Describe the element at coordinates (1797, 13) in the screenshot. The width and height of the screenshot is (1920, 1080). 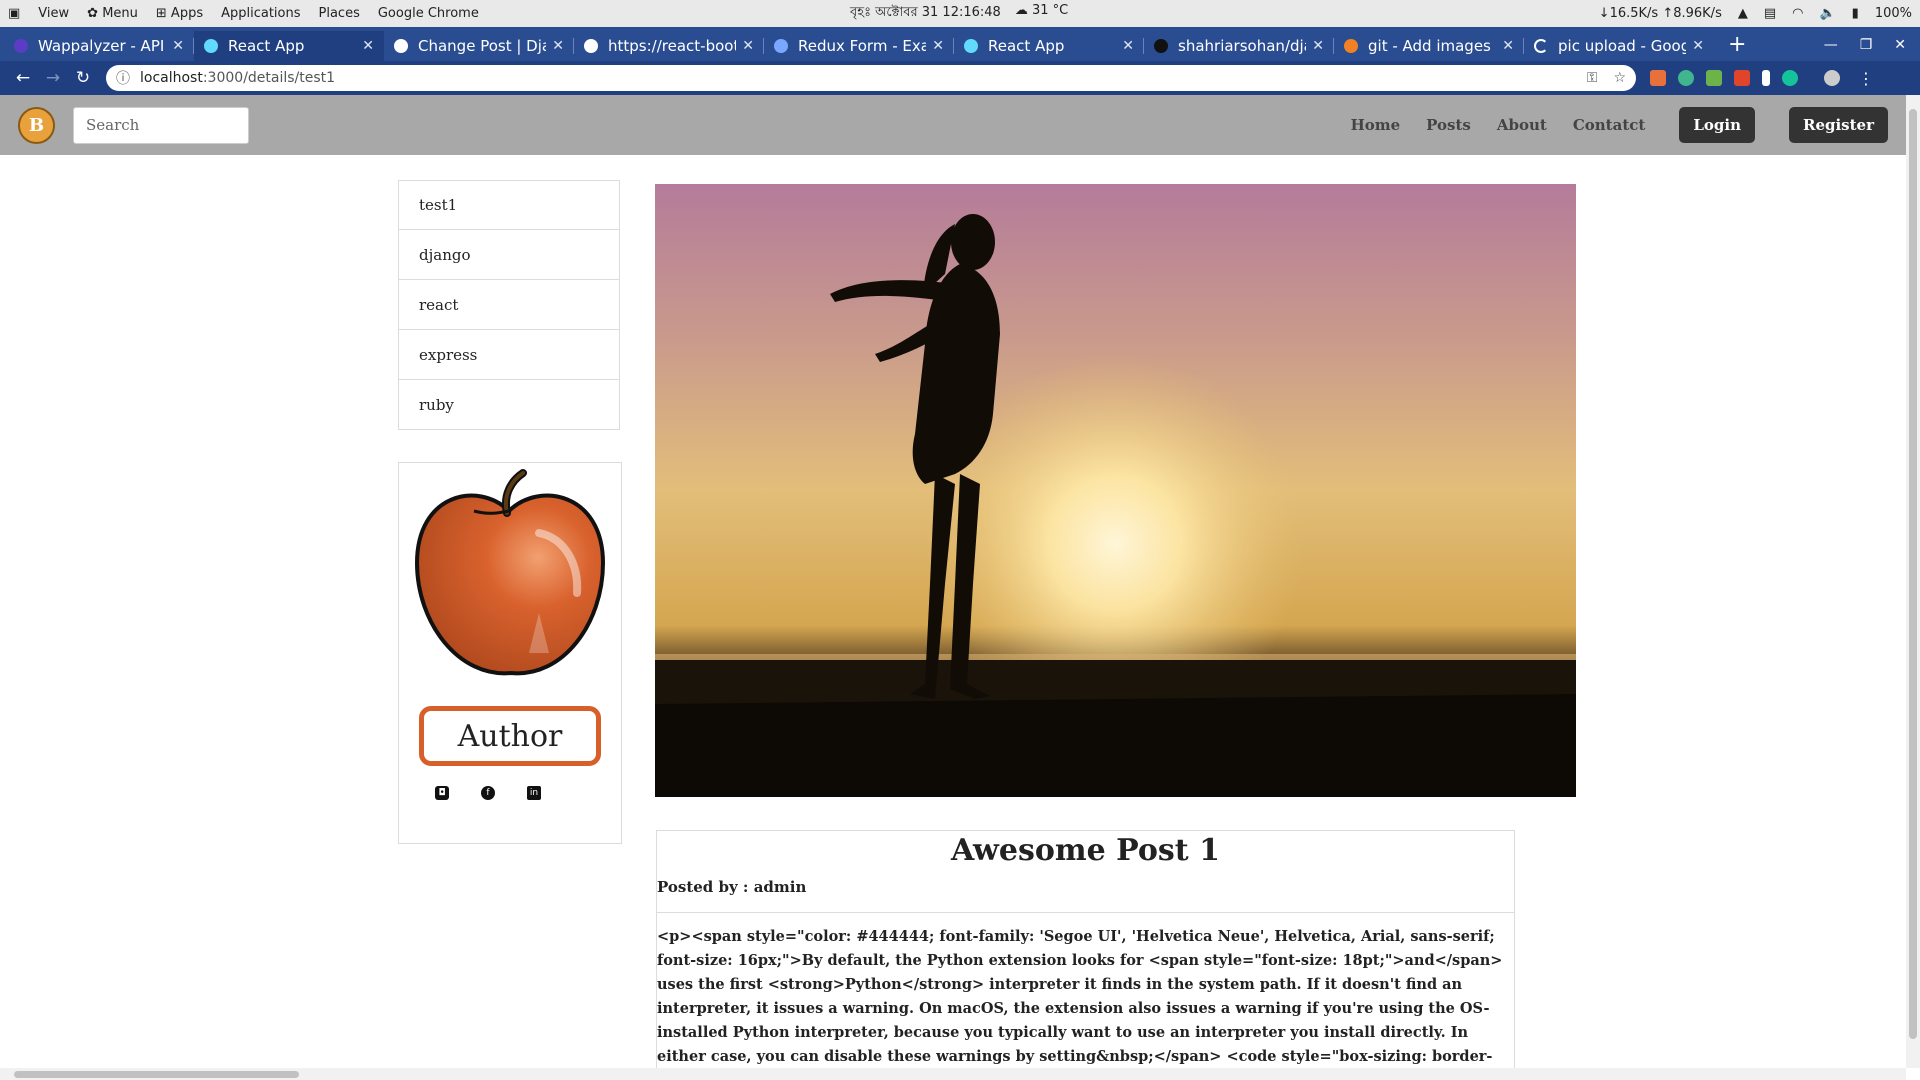
I see `wifi-icon: ◠` at that location.